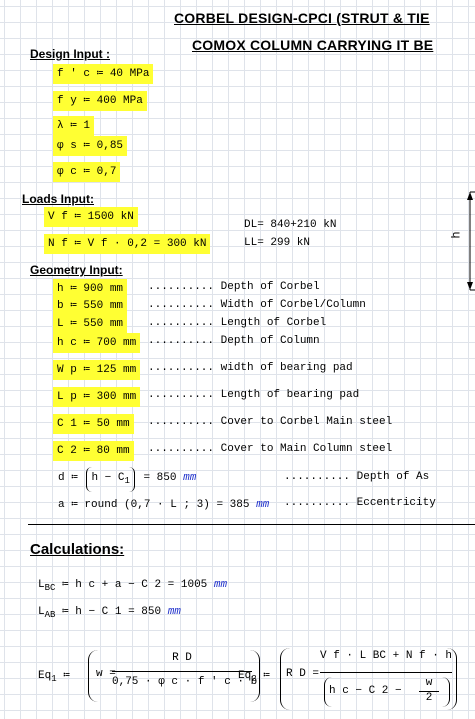 The height and width of the screenshot is (719, 475). What do you see at coordinates (254, 395) in the screenshot?
I see `geom-lp-desc: .......... Length of bearing pad` at bounding box center [254, 395].